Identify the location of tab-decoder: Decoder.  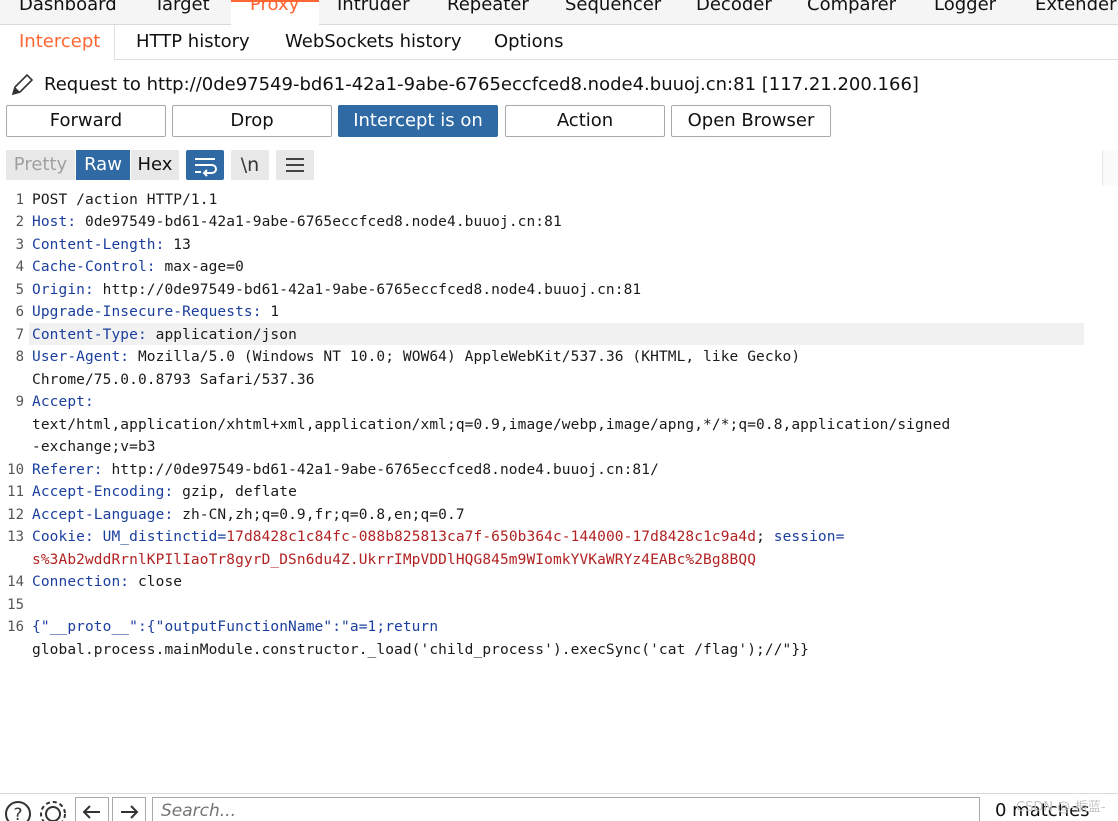
(734, 7).